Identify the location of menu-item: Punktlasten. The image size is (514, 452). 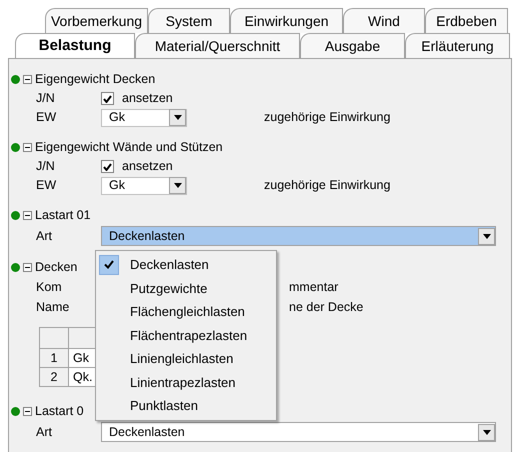
(186, 406).